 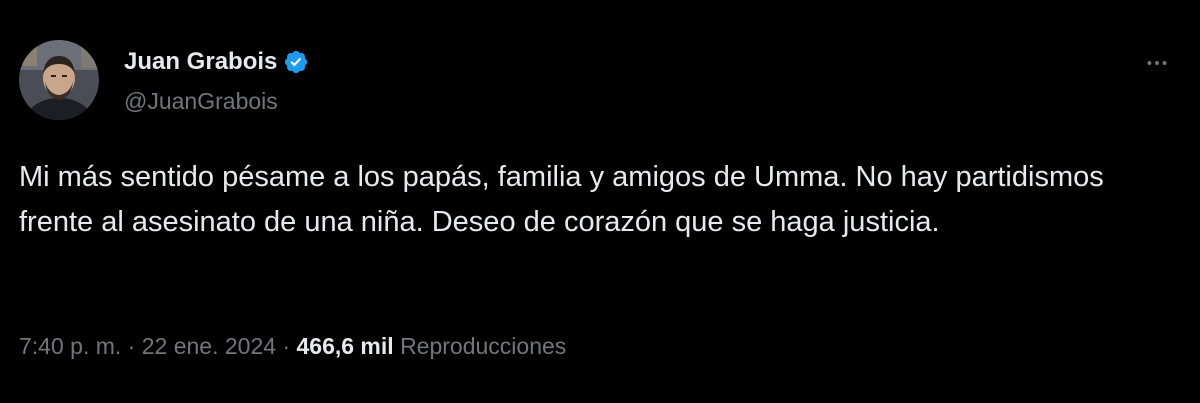 I want to click on verified-badge-icon, so click(x=296, y=62).